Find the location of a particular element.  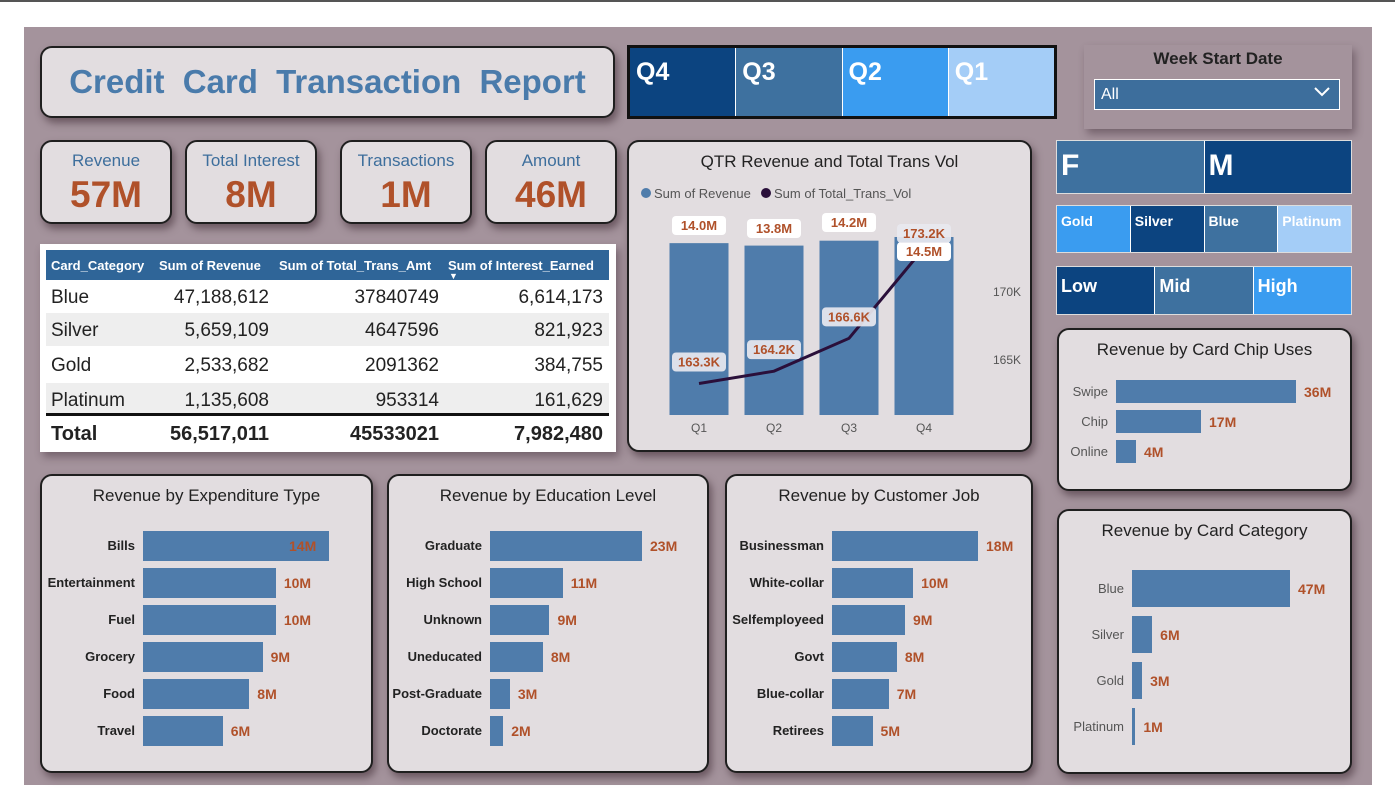

bar-value-label: 5M is located at coordinates (890, 731).